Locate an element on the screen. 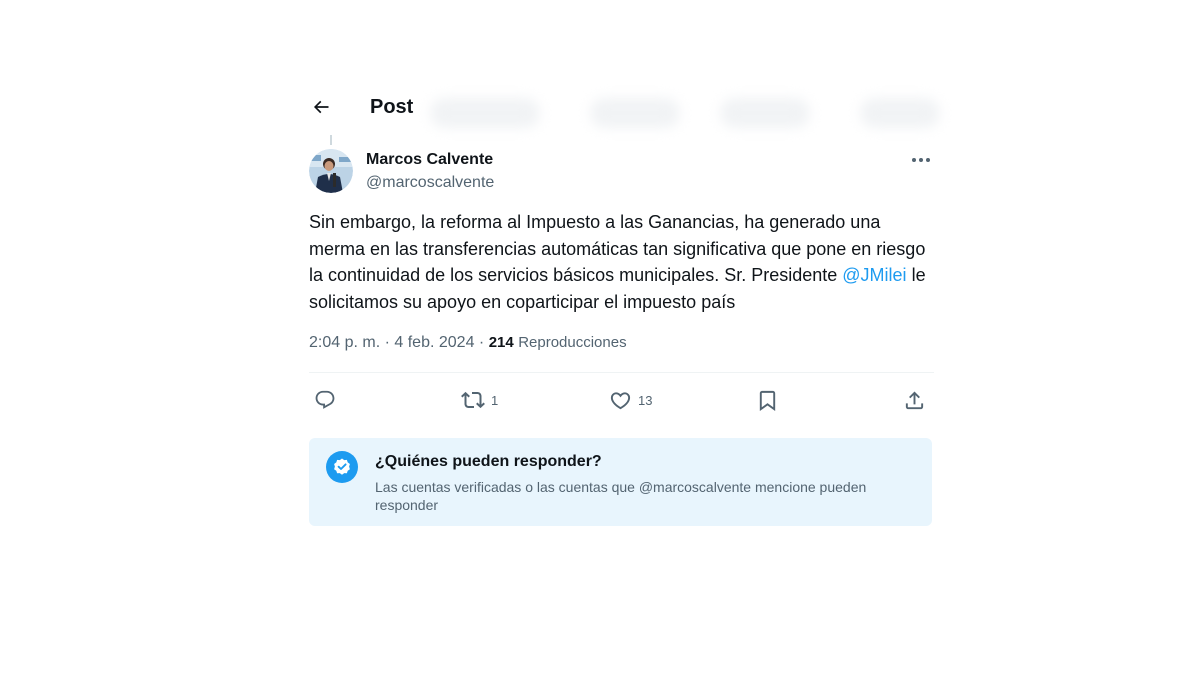 The height and width of the screenshot is (675, 1200). more-dots-icon is located at coordinates (921, 160).